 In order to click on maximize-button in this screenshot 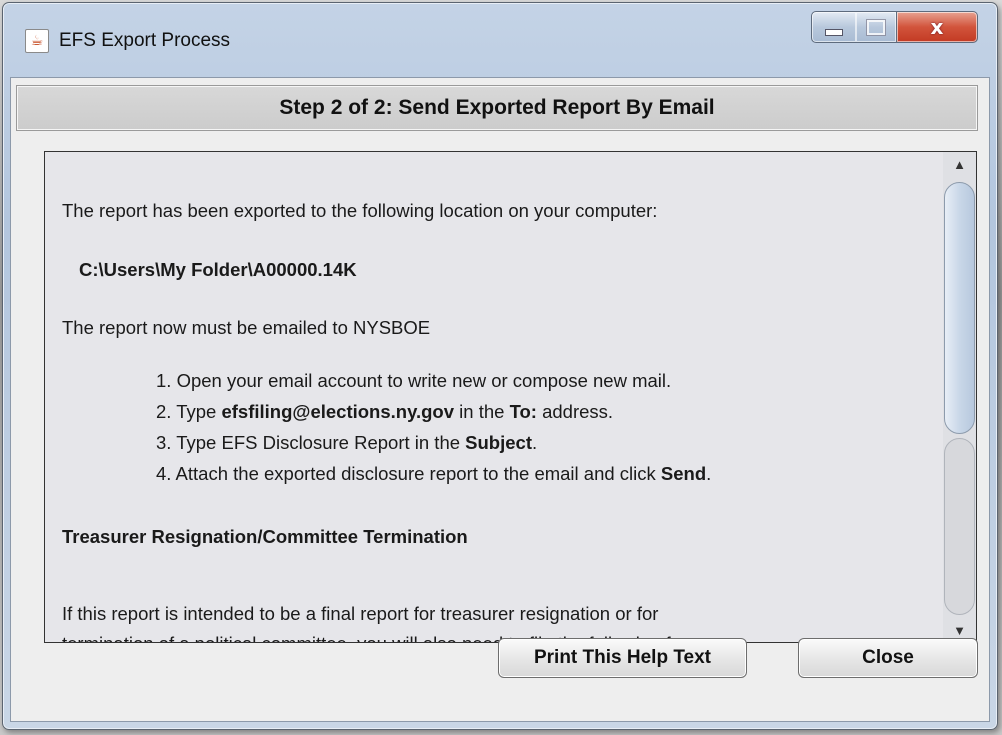, I will do `click(876, 27)`.